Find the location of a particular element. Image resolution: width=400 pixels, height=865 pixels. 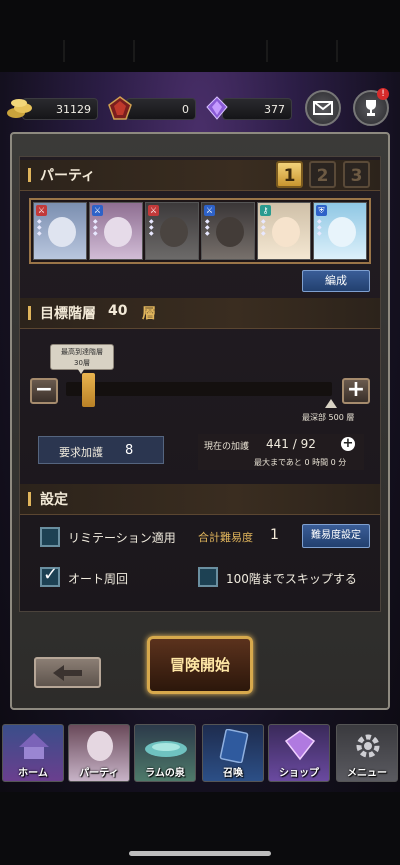

difficulty-setting-button: 難易度設定 is located at coordinates (336, 536).